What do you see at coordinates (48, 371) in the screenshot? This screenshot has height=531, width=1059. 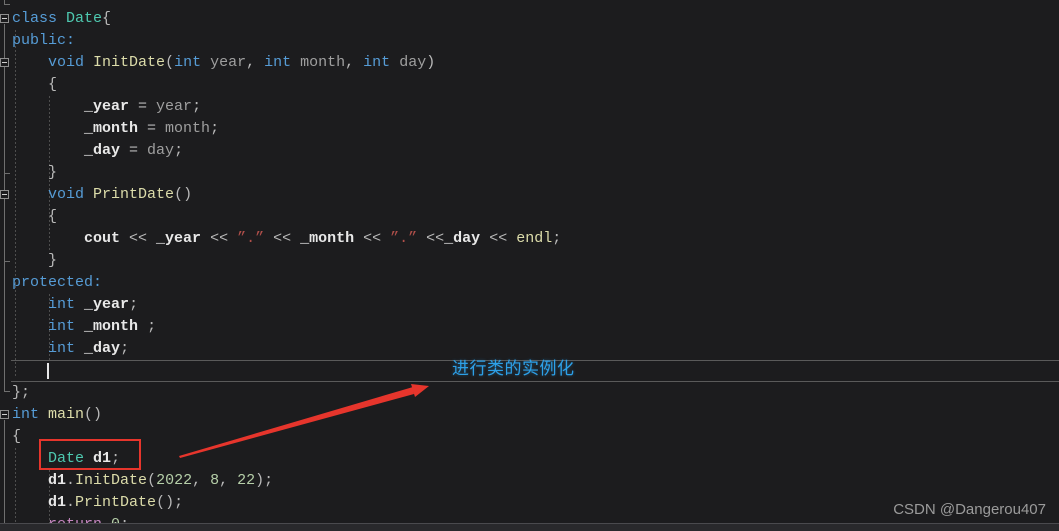 I see `text-cursor` at bounding box center [48, 371].